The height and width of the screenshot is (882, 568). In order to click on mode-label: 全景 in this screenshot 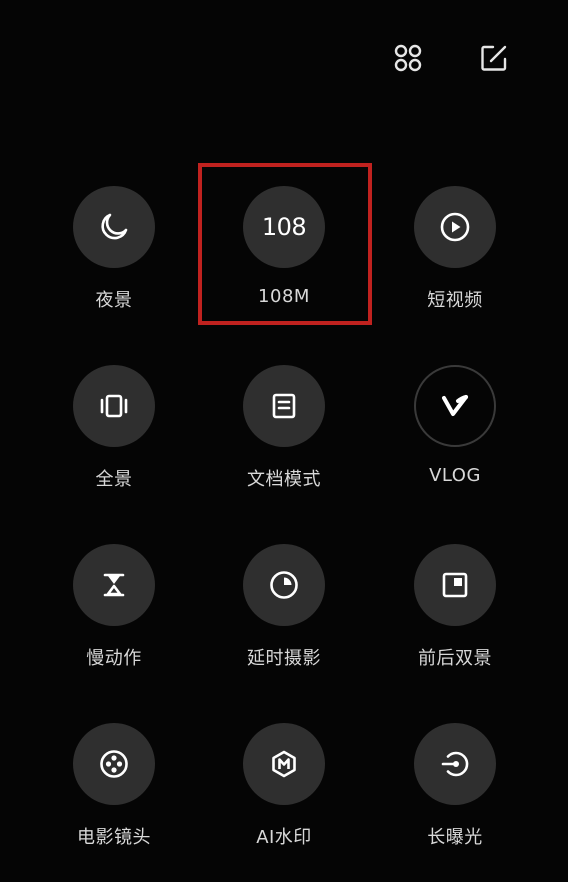, I will do `click(114, 479)`.